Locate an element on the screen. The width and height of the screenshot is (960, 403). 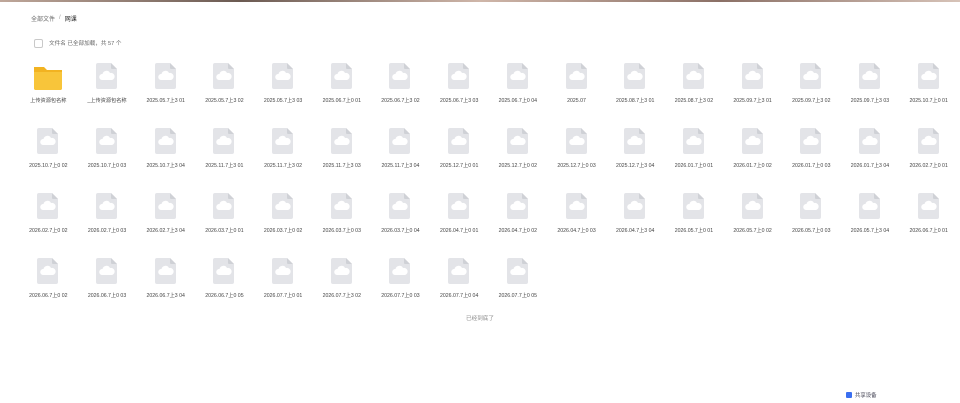
bottom-action-button: 共享设备 is located at coordinates (861, 395).